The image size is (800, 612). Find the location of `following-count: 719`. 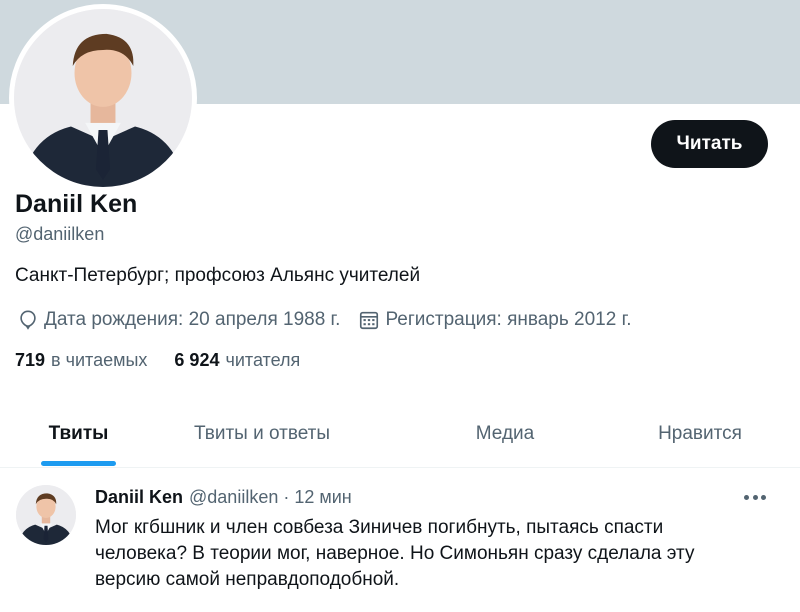

following-count: 719 is located at coordinates (30, 360).